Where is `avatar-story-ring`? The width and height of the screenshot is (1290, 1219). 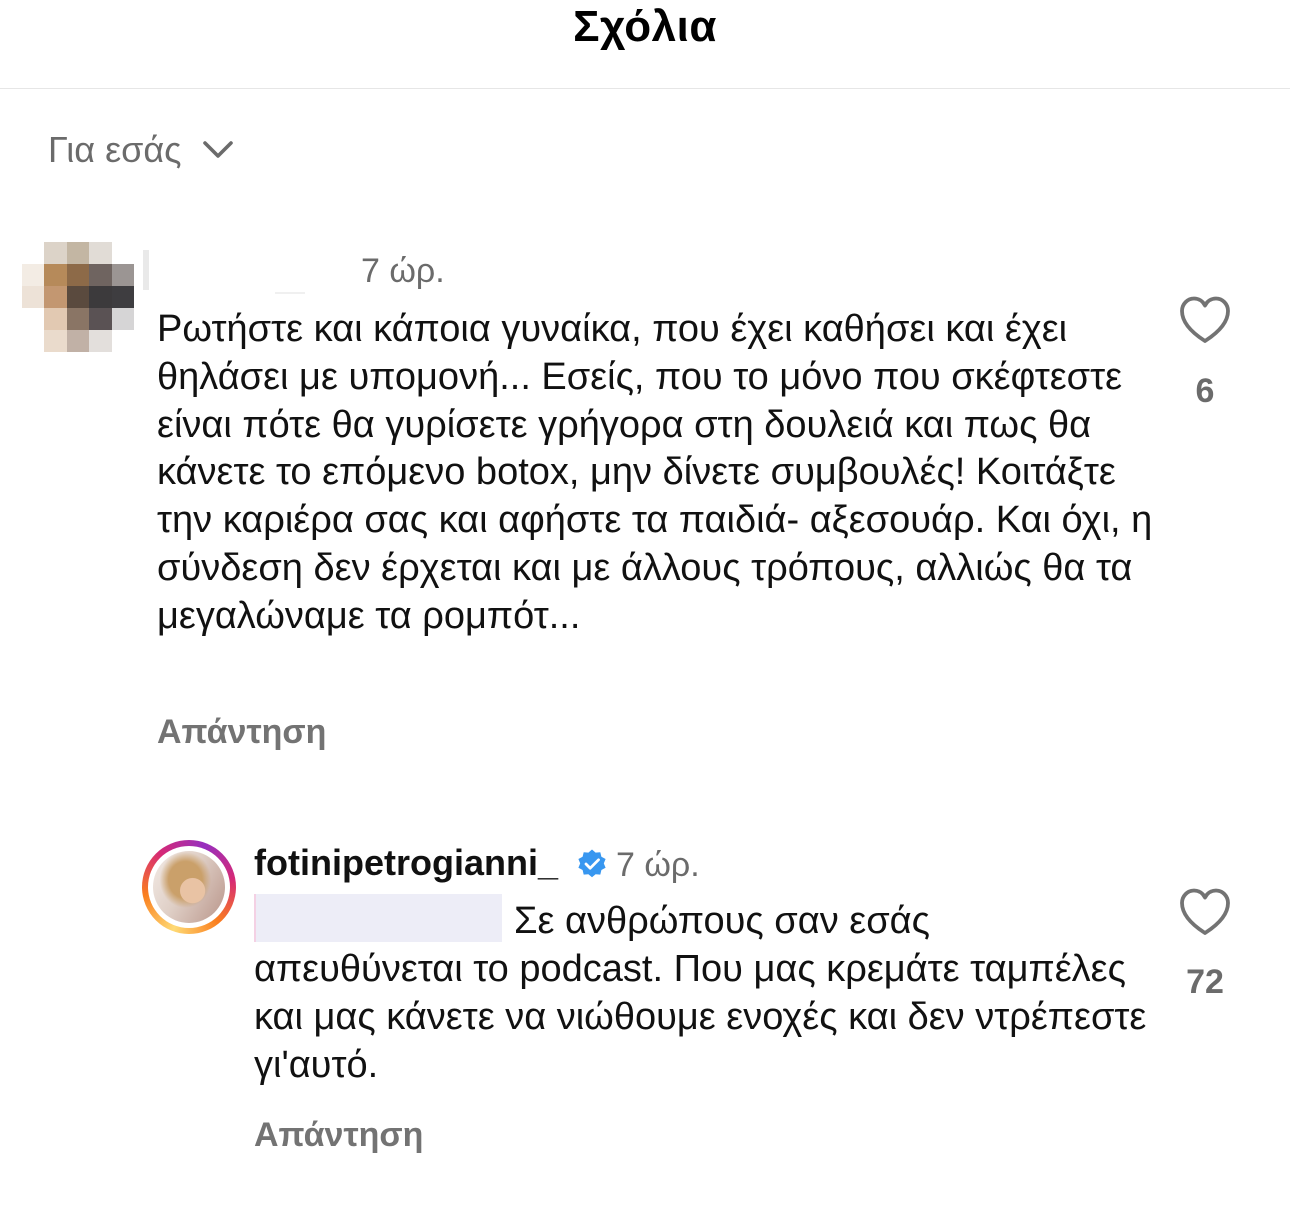 avatar-story-ring is located at coordinates (189, 887).